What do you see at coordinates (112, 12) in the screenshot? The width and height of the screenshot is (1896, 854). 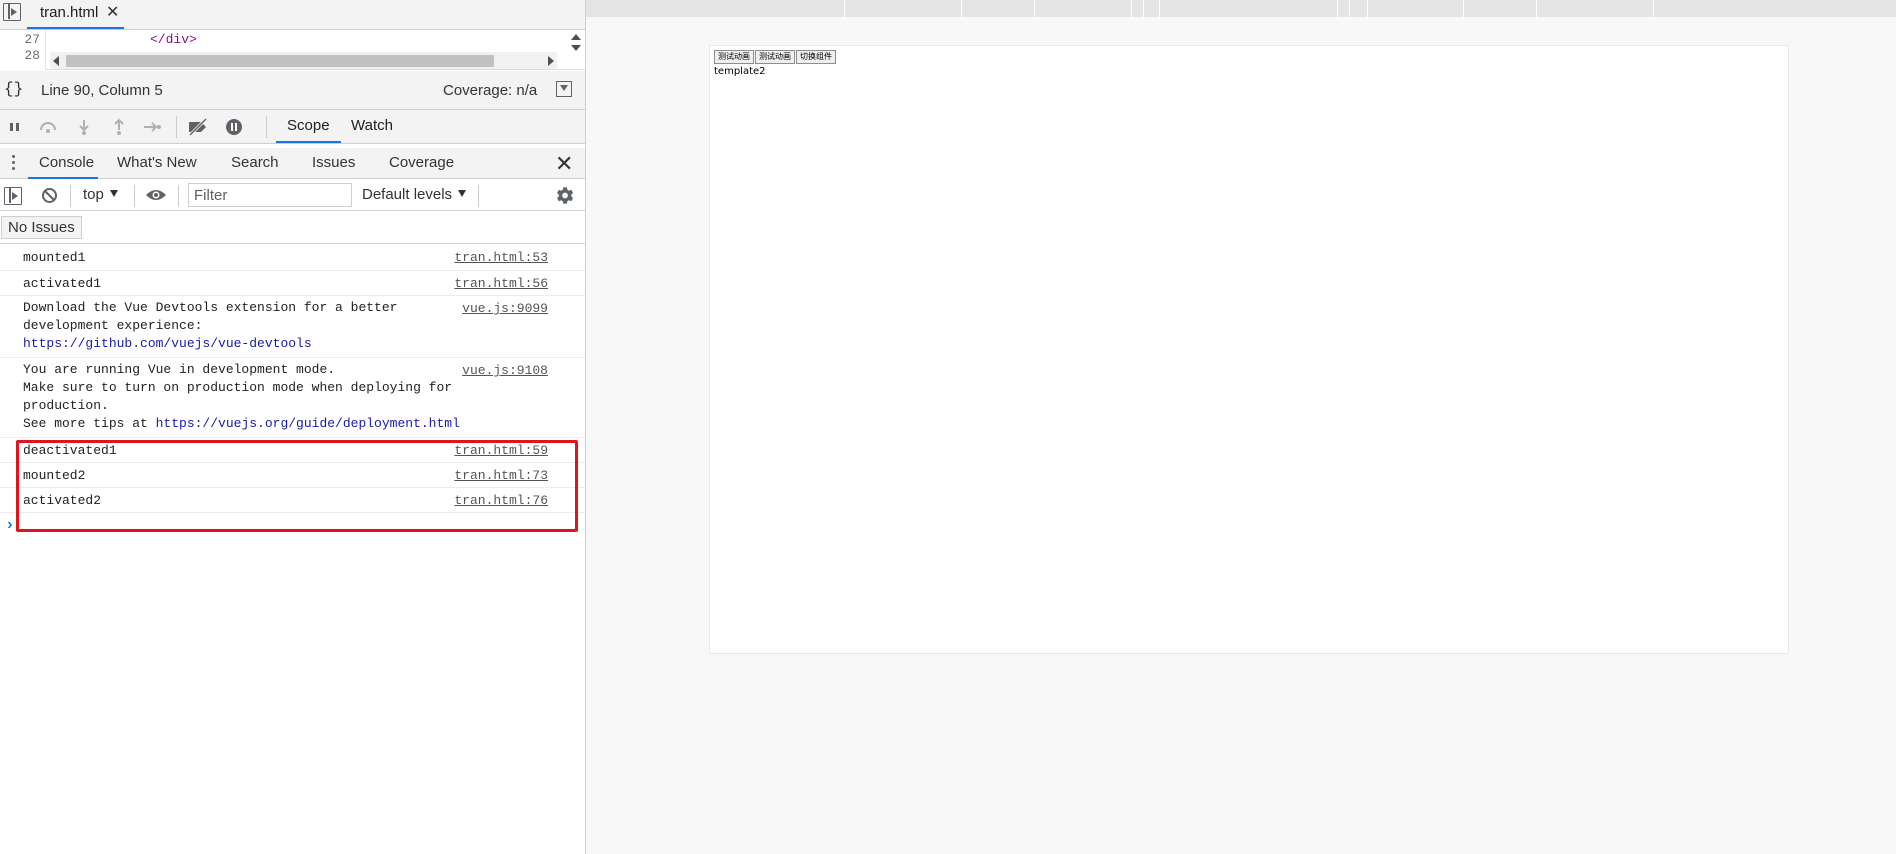 I see `close-tab-icon: ✕` at bounding box center [112, 12].